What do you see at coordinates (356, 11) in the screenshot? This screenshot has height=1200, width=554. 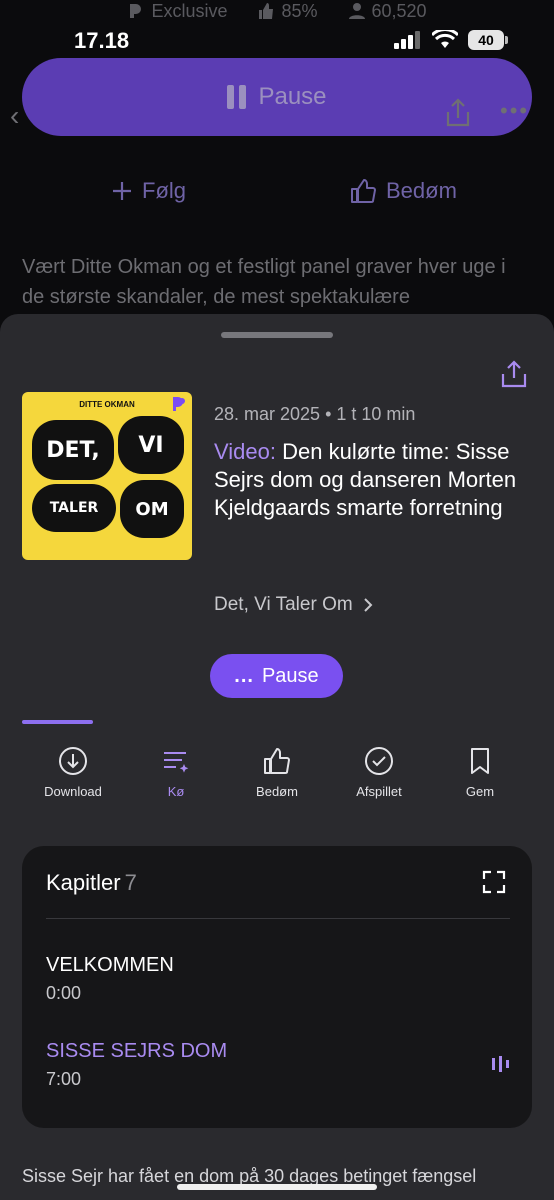 I see `person-icon` at bounding box center [356, 11].